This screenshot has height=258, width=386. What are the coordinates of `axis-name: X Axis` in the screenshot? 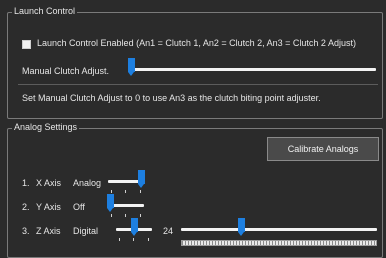 It's located at (49, 183).